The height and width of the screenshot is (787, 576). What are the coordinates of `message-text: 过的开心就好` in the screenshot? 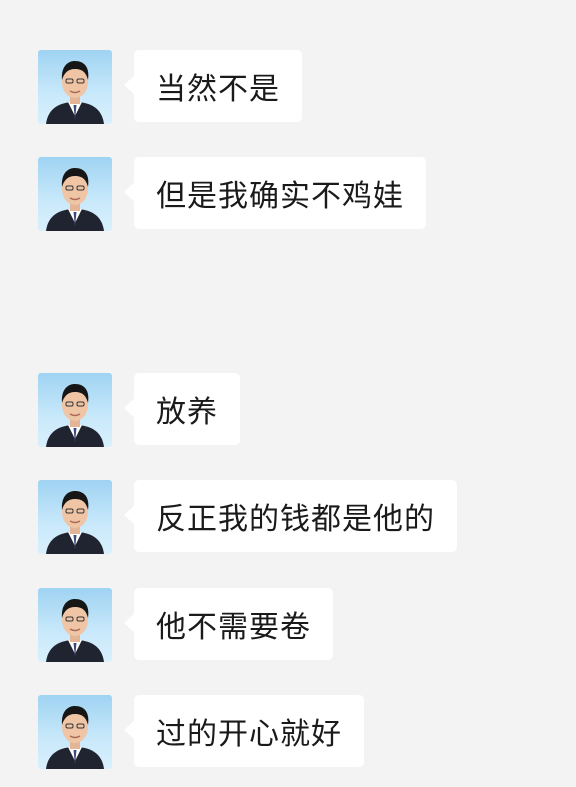 It's located at (249, 734).